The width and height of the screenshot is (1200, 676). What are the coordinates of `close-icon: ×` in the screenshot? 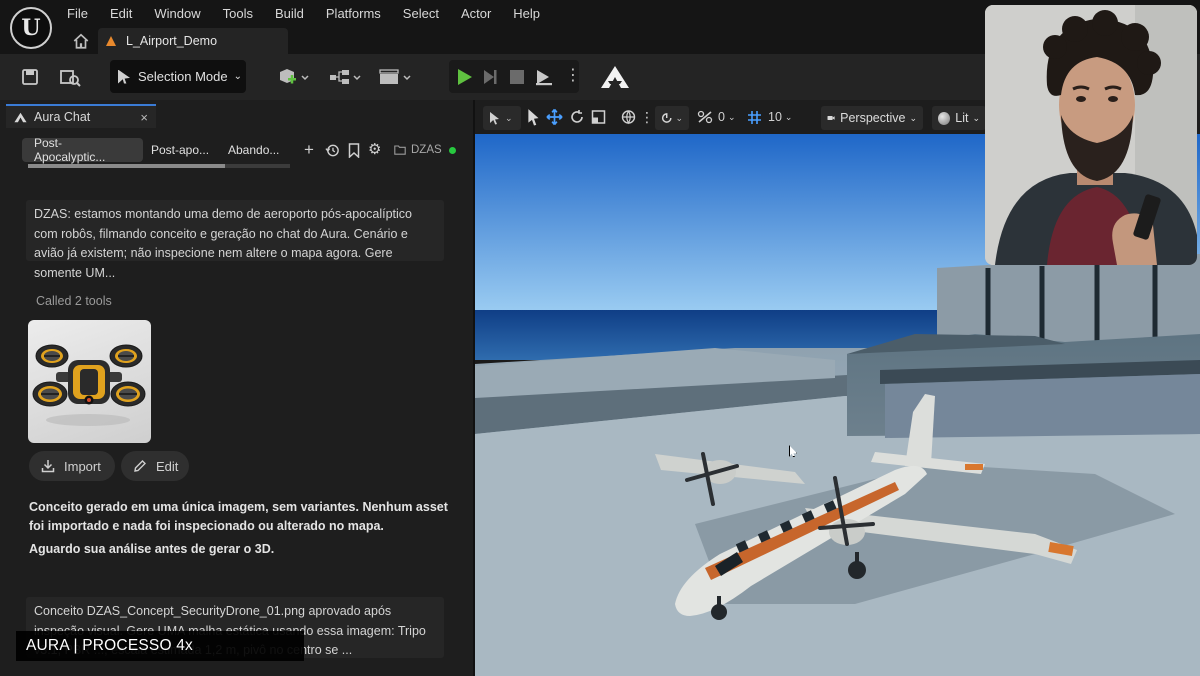 It's located at (144, 117).